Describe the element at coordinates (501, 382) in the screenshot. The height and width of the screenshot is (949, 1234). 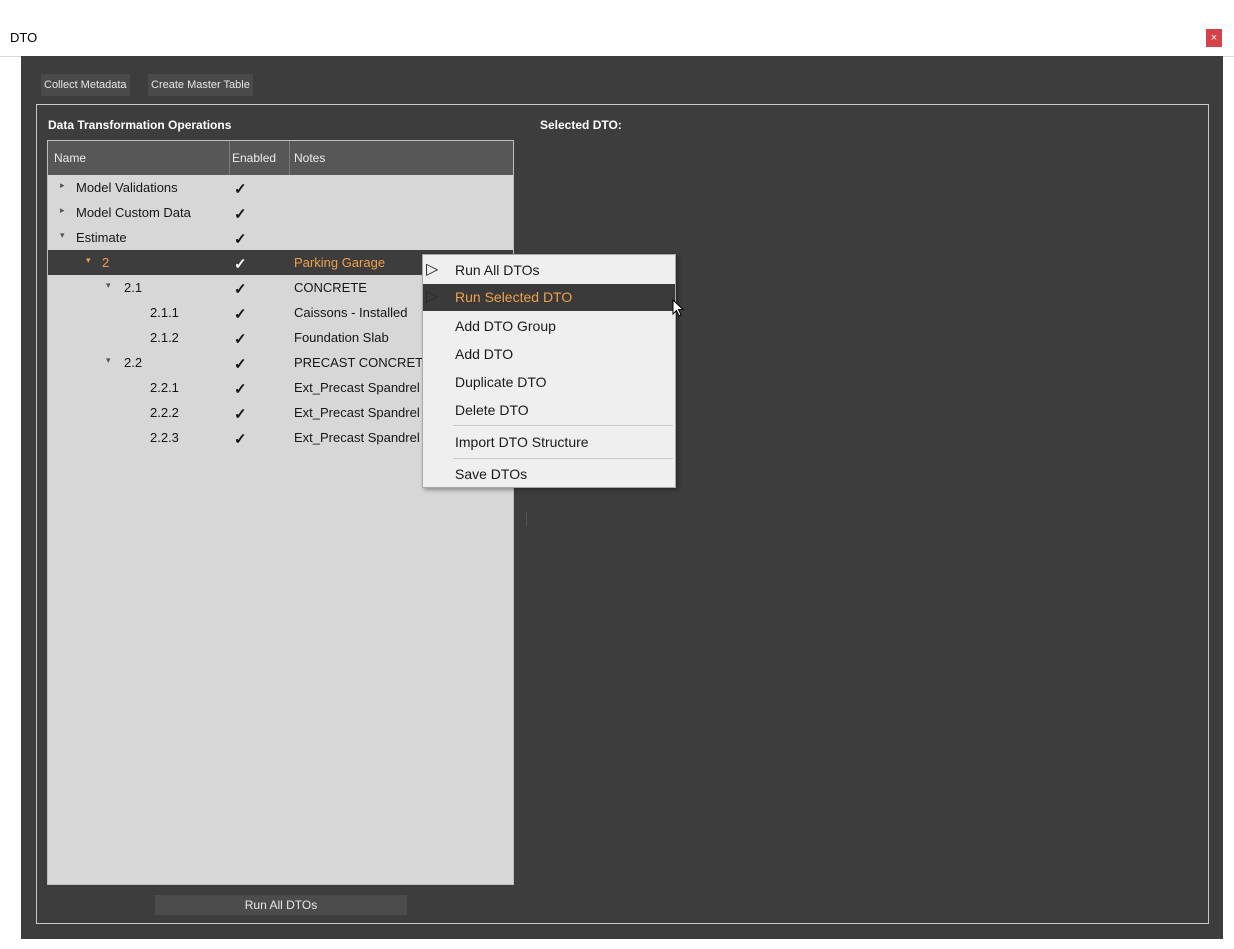
I see `menu-item-label: Duplicate DTO` at that location.